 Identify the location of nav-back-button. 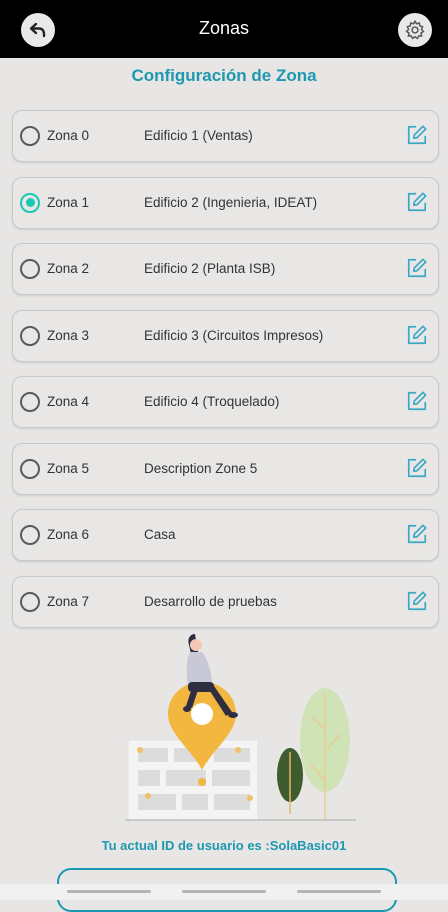
(339, 891).